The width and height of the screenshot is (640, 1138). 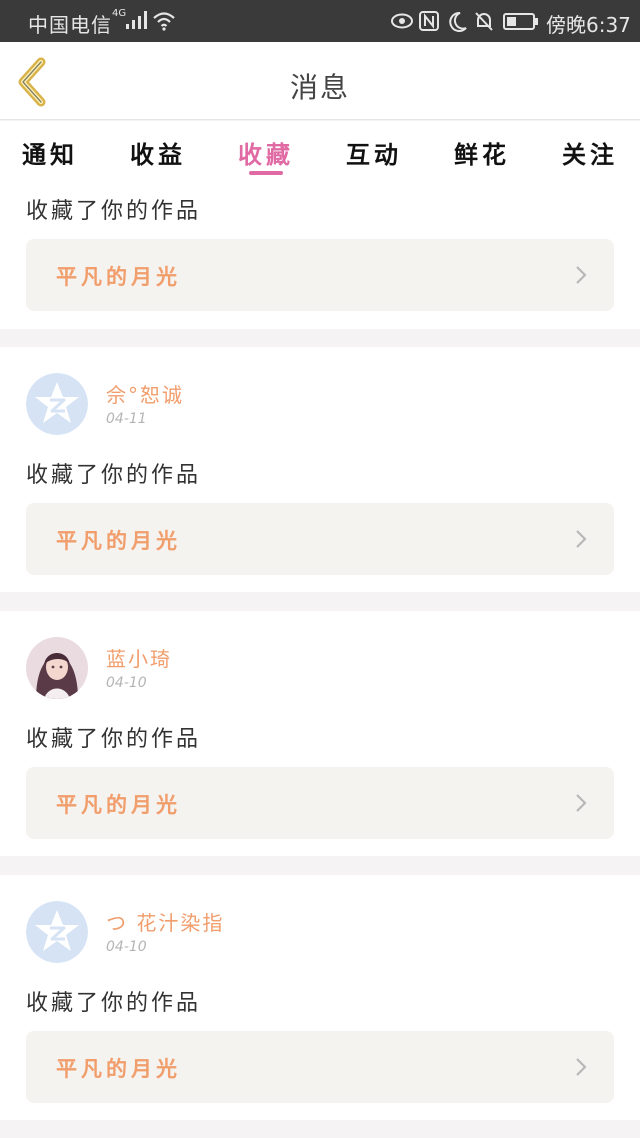 What do you see at coordinates (266, 152) in the screenshot?
I see `tab-favorites: 收藏` at bounding box center [266, 152].